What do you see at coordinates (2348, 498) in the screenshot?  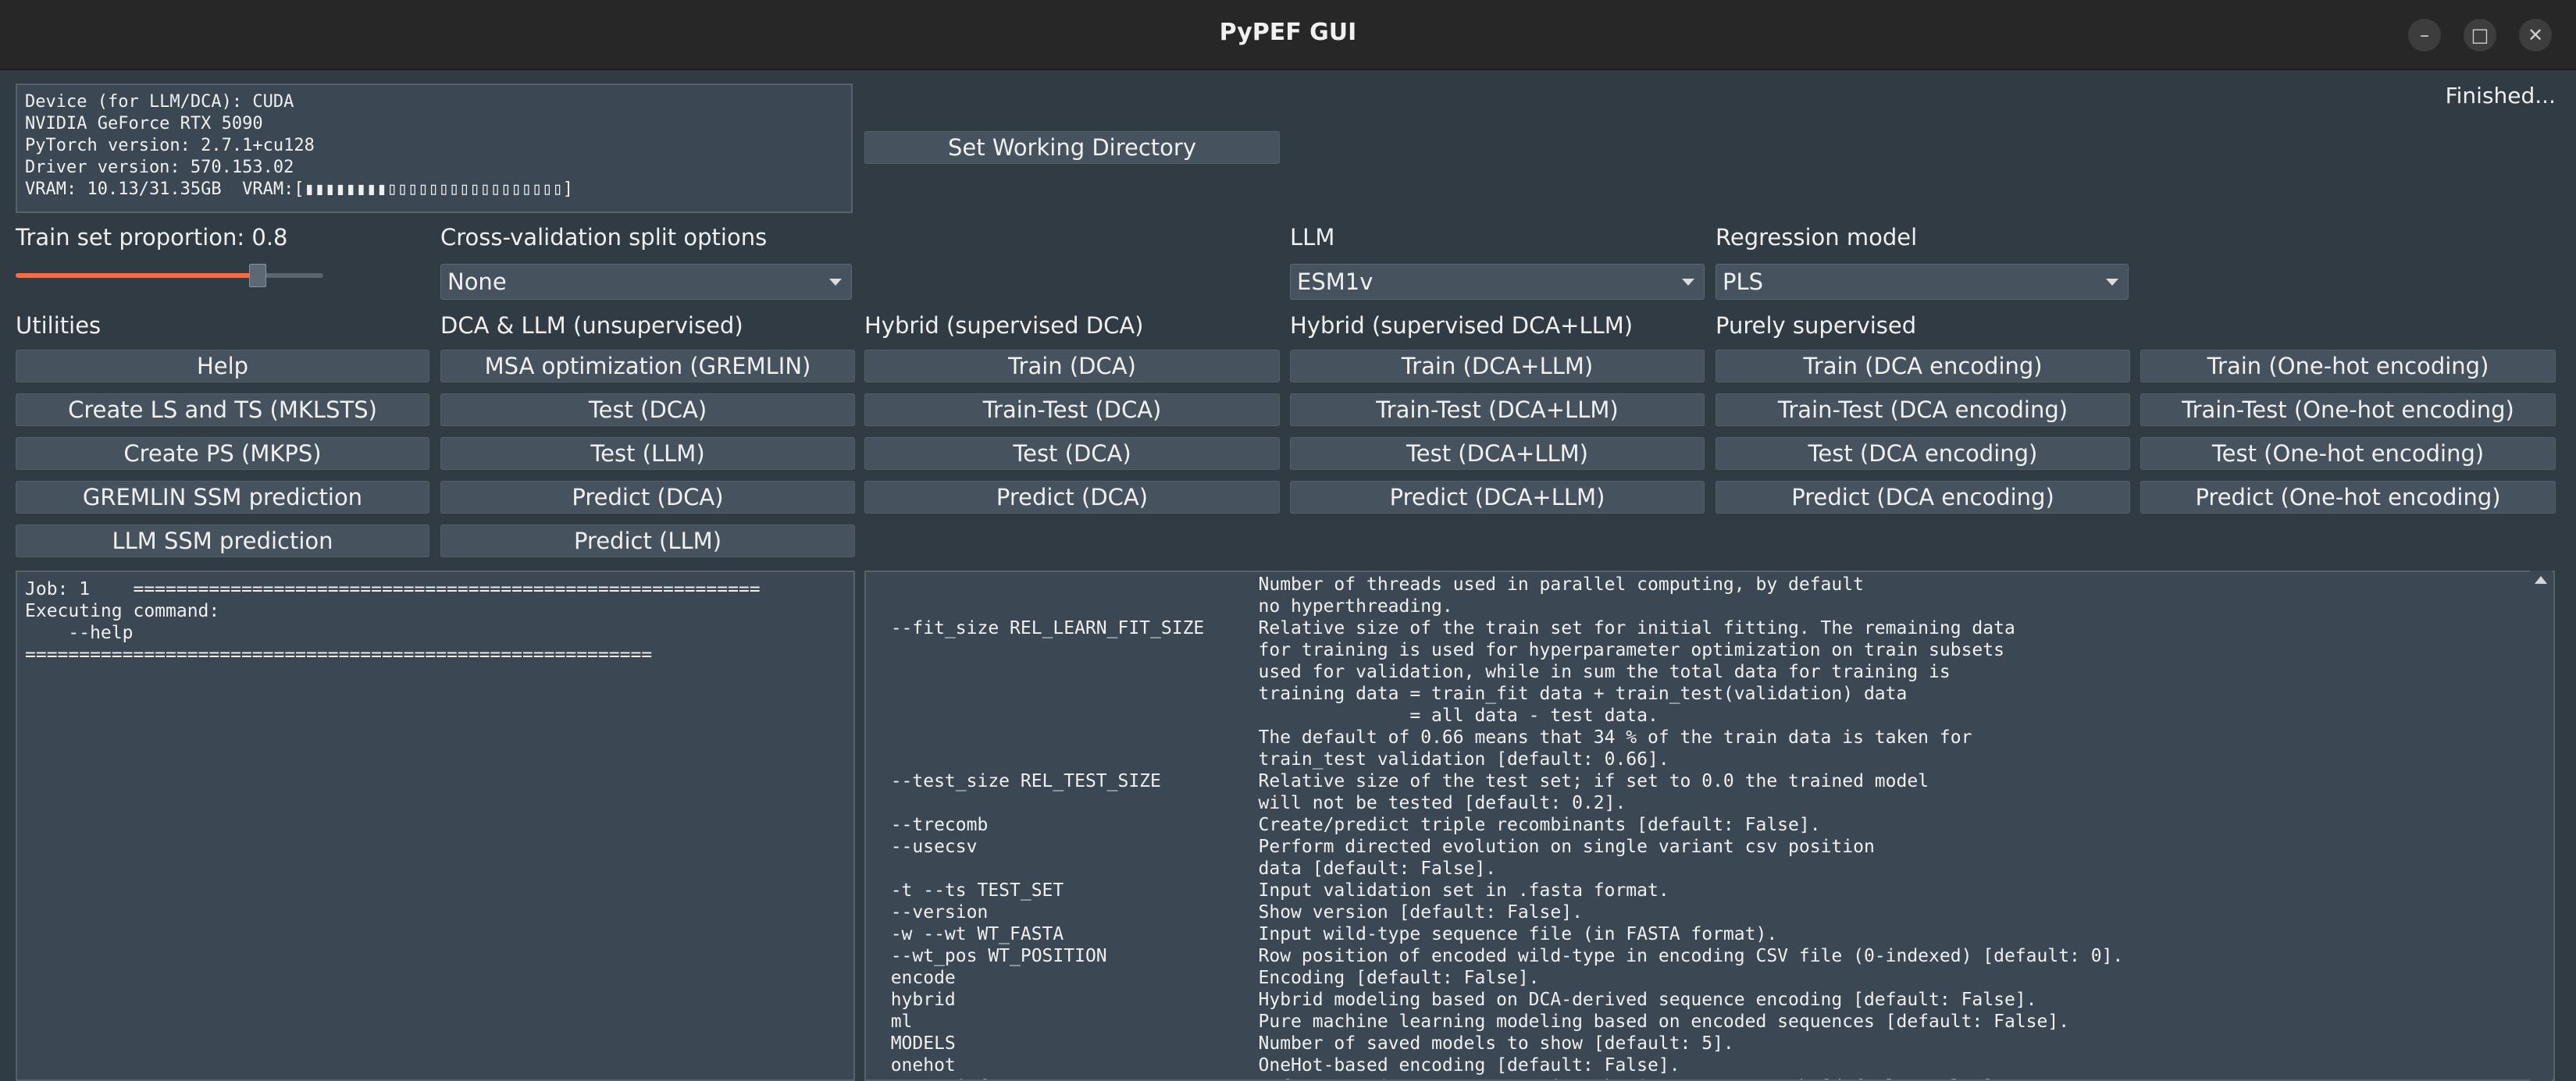 I see `predict-onehot-button: Predict (One-hot encoding)` at bounding box center [2348, 498].